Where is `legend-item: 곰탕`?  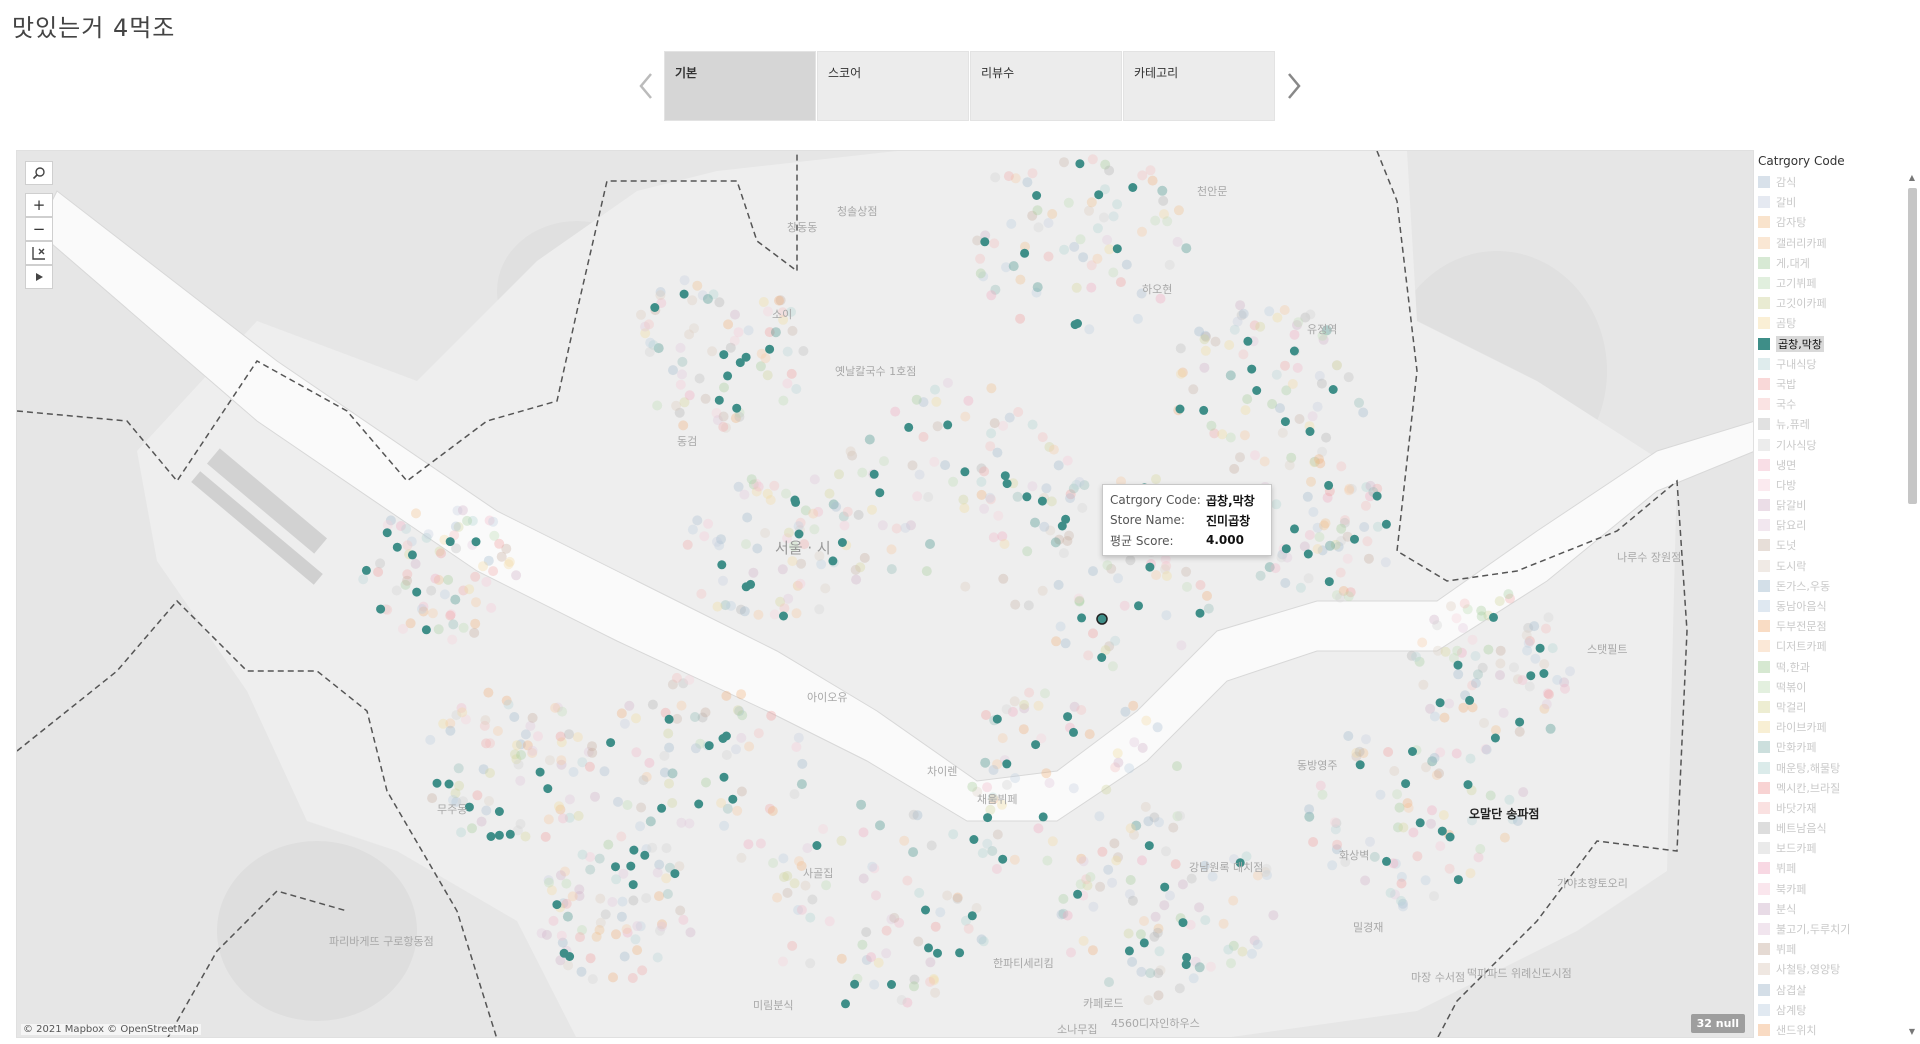
legend-item: 곰탕 is located at coordinates (1827, 323).